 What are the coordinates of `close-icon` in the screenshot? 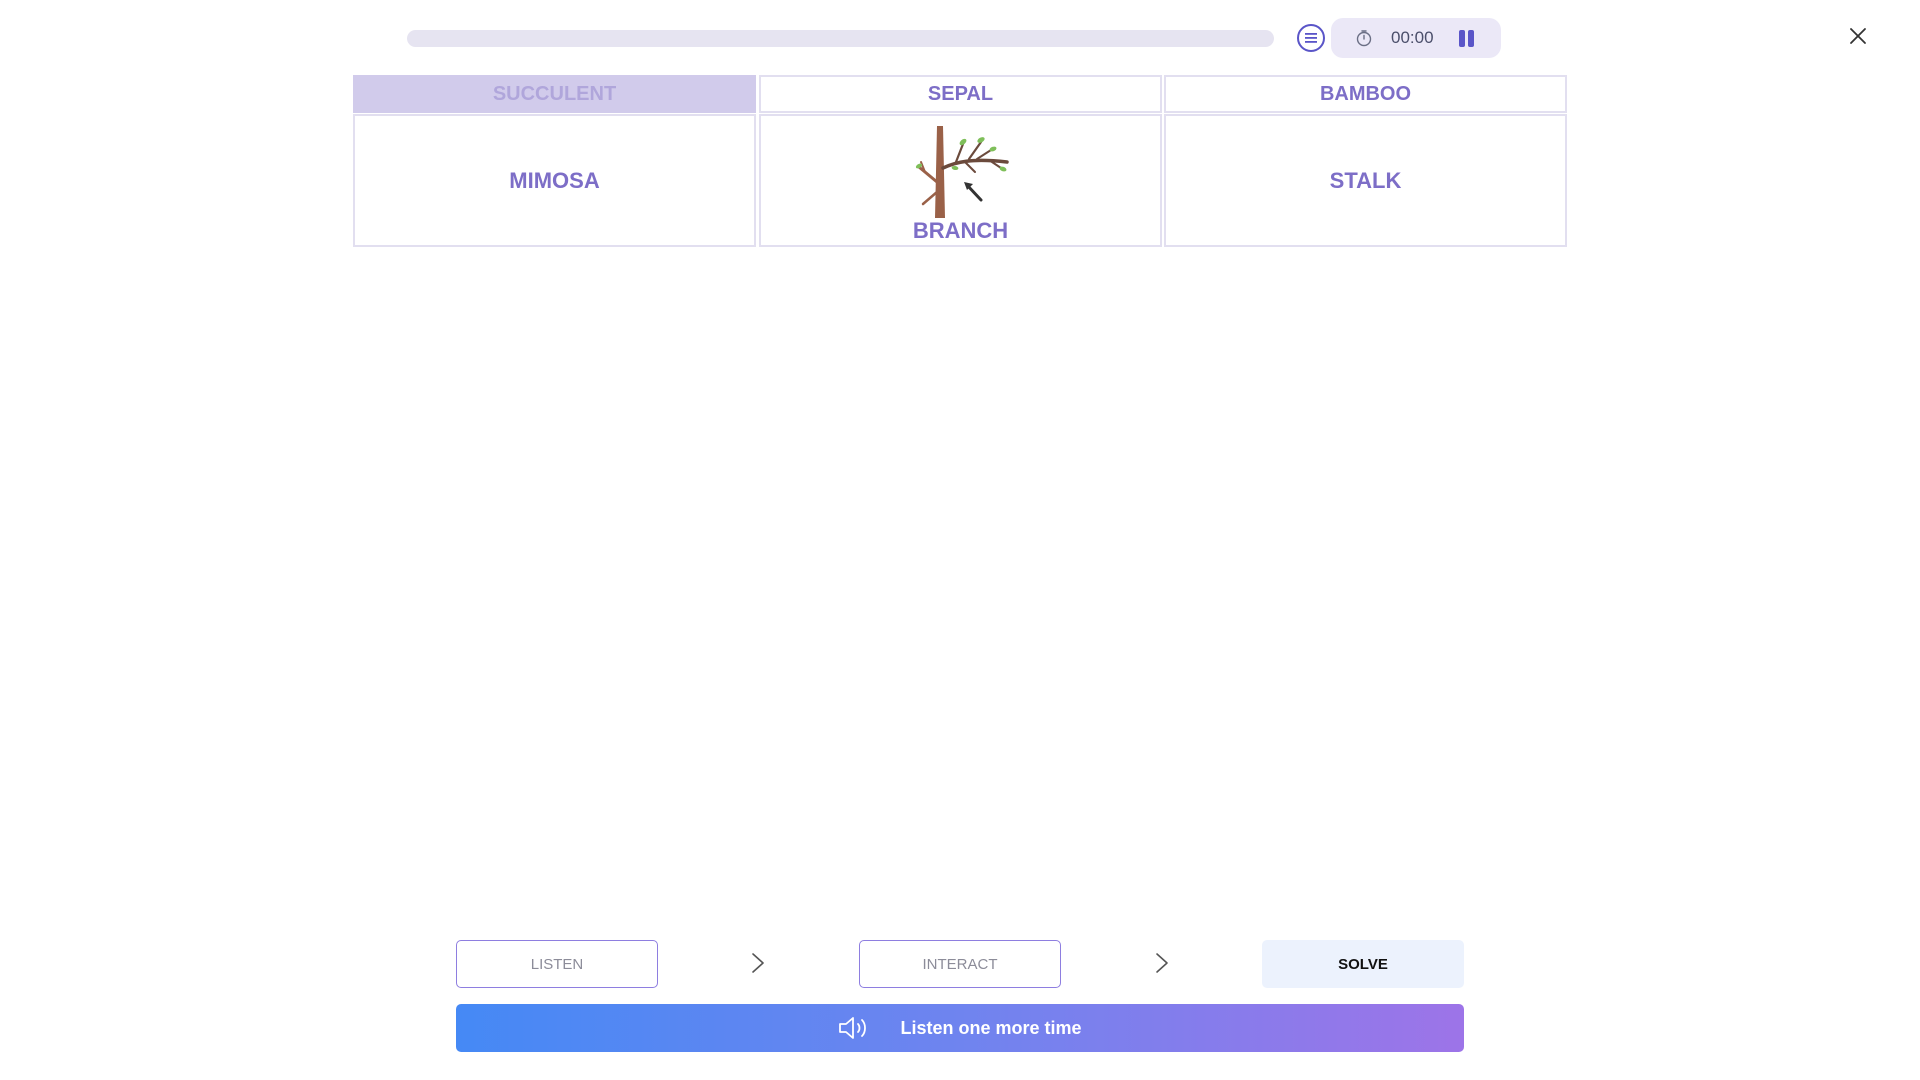 It's located at (1858, 36).